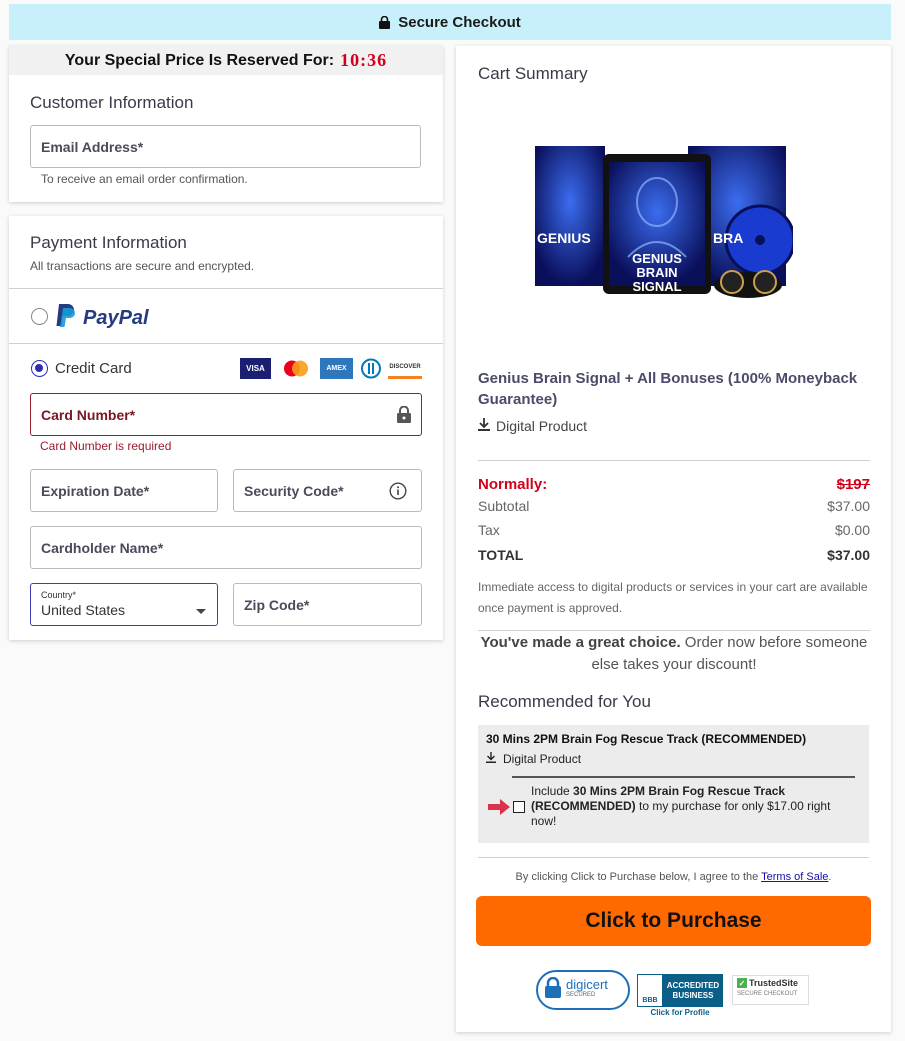  I want to click on include-text-pre: Include, so click(552, 791).